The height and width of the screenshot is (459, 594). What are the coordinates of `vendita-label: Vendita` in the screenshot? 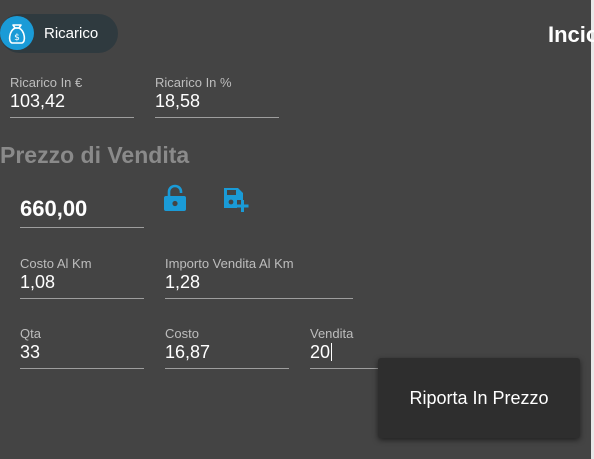 It's located at (332, 333).